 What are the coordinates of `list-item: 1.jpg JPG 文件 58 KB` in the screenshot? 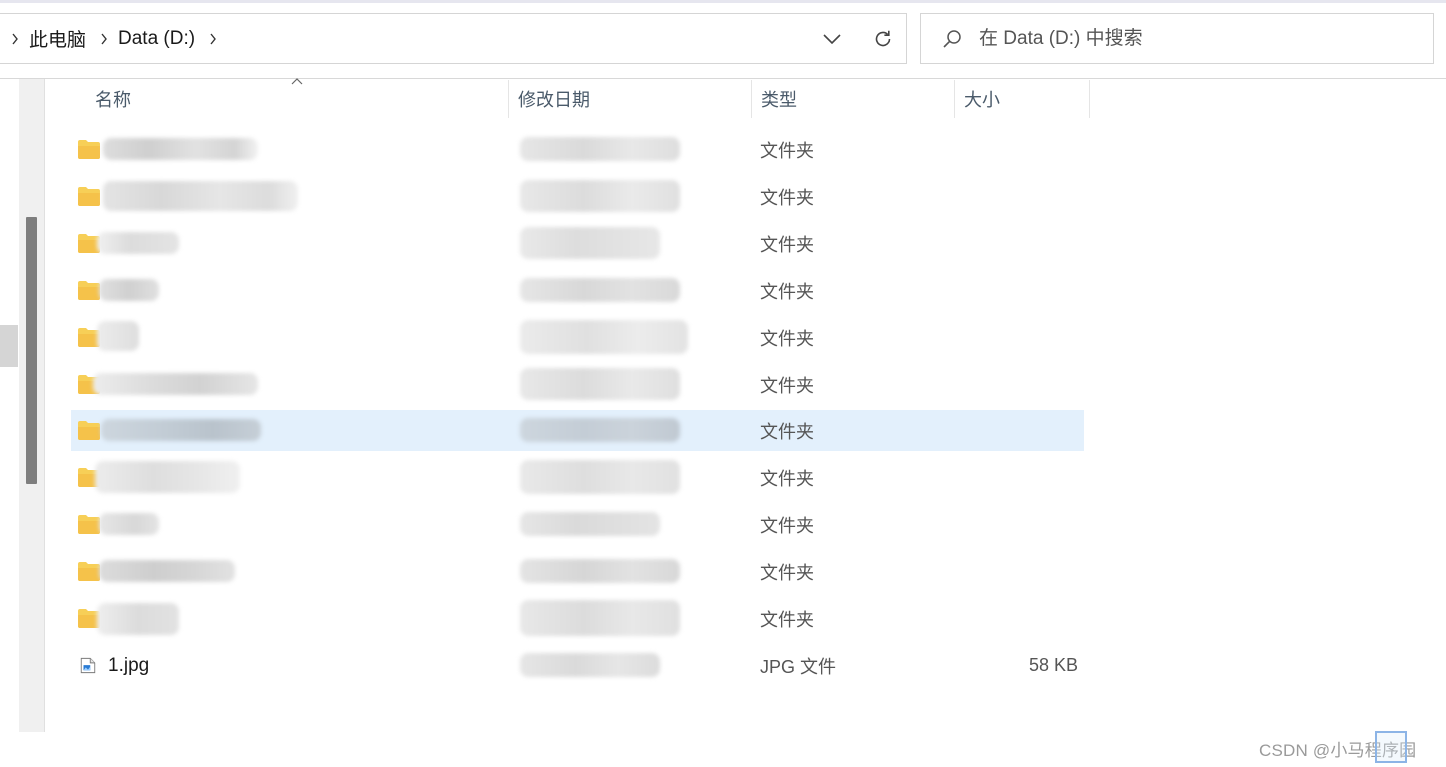 It's located at (577, 665).